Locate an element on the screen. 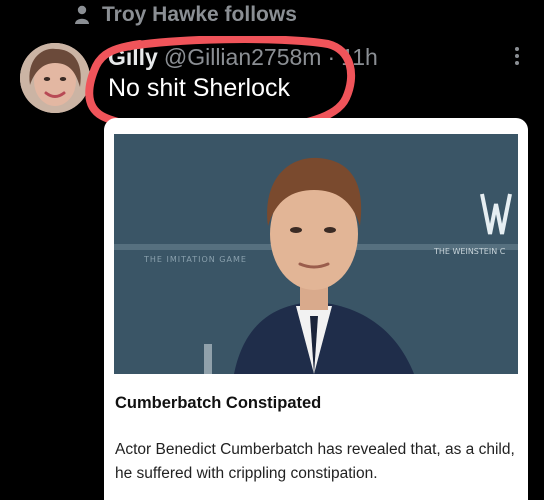  card-title: Cumberbatch Constipated is located at coordinates (218, 403).